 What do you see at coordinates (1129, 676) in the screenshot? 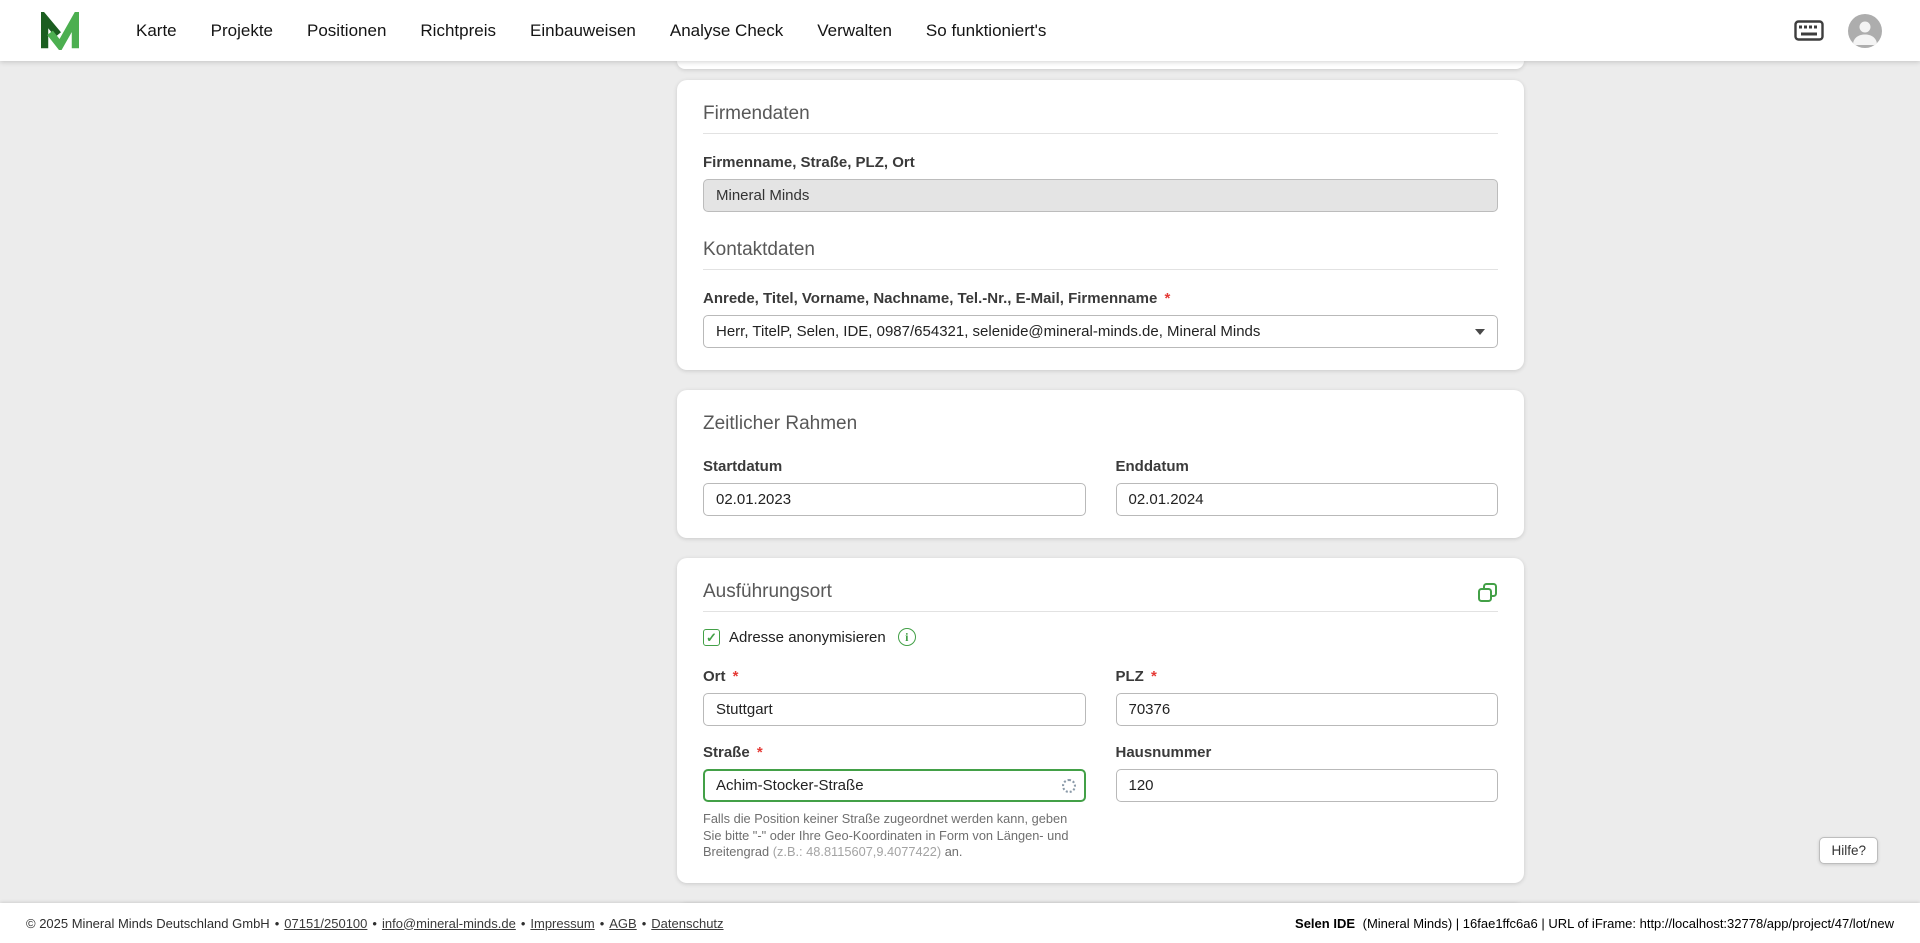
I see `plz-label-text: PLZ` at bounding box center [1129, 676].